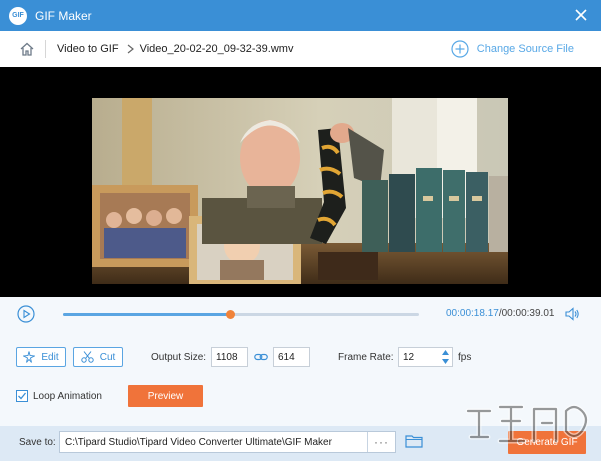 This screenshot has width=601, height=461. I want to click on loop-animation-checkbox, so click(22, 396).